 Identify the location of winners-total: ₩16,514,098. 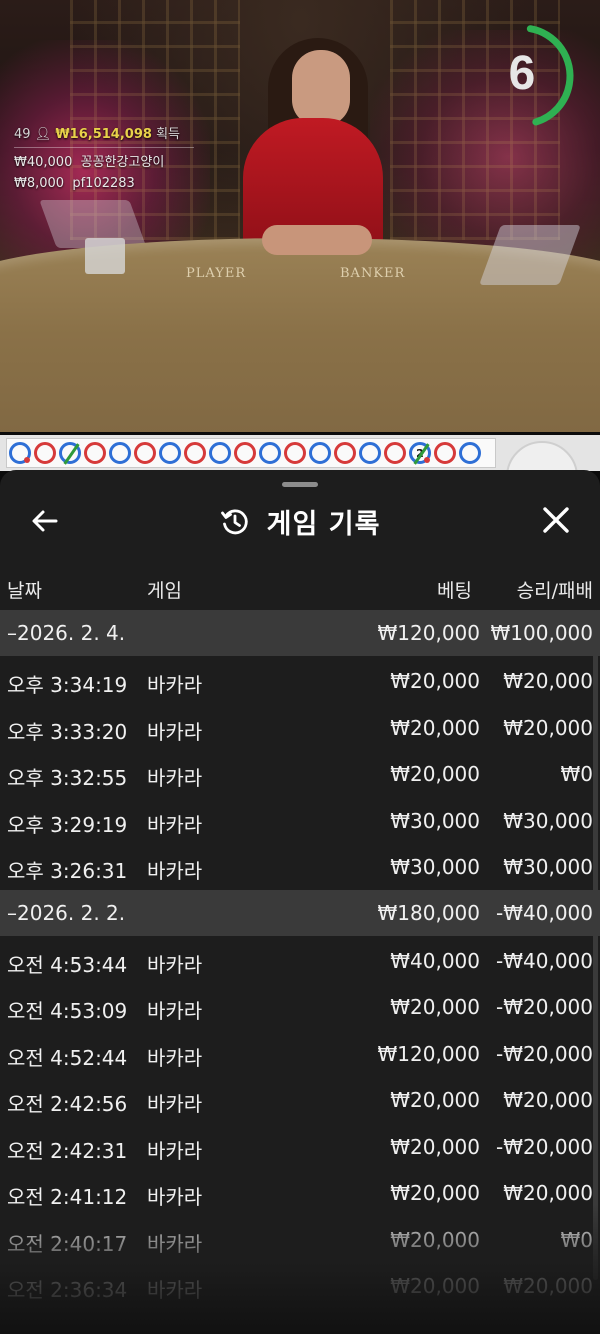
(103, 134).